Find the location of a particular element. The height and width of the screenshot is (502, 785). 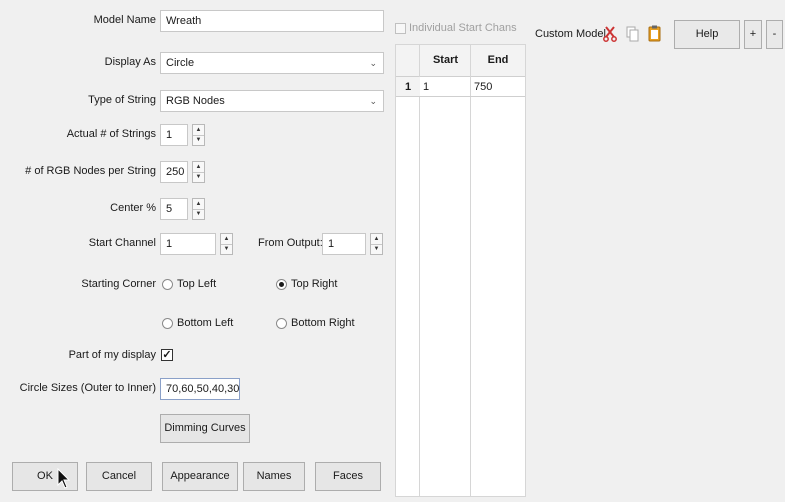

center-pct-spinner: ▲ ▼ is located at coordinates (198, 209).